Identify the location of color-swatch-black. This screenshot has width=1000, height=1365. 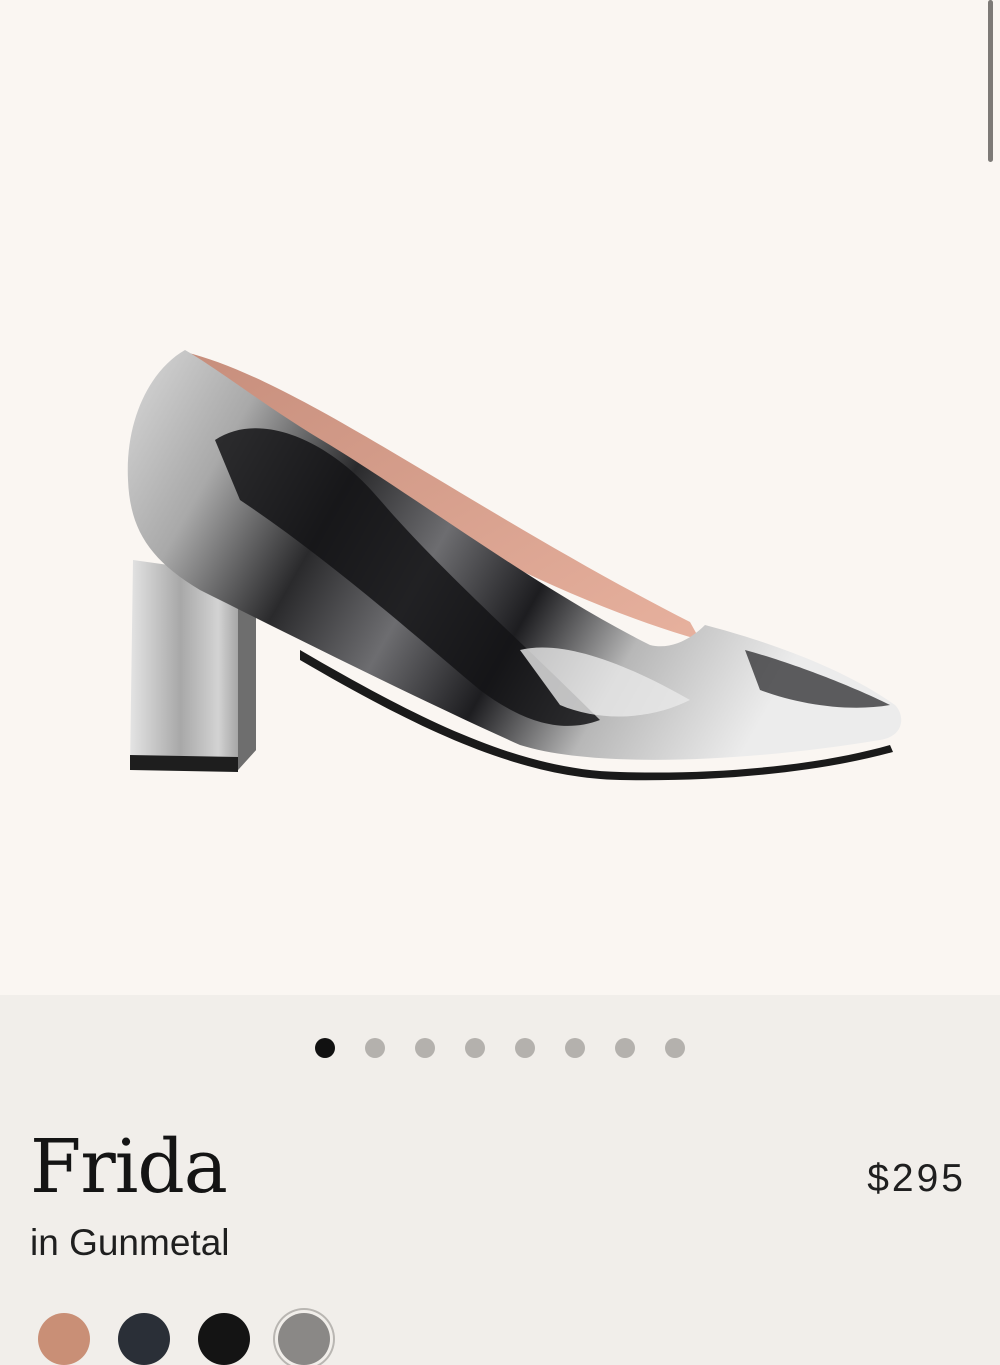
(224, 1339).